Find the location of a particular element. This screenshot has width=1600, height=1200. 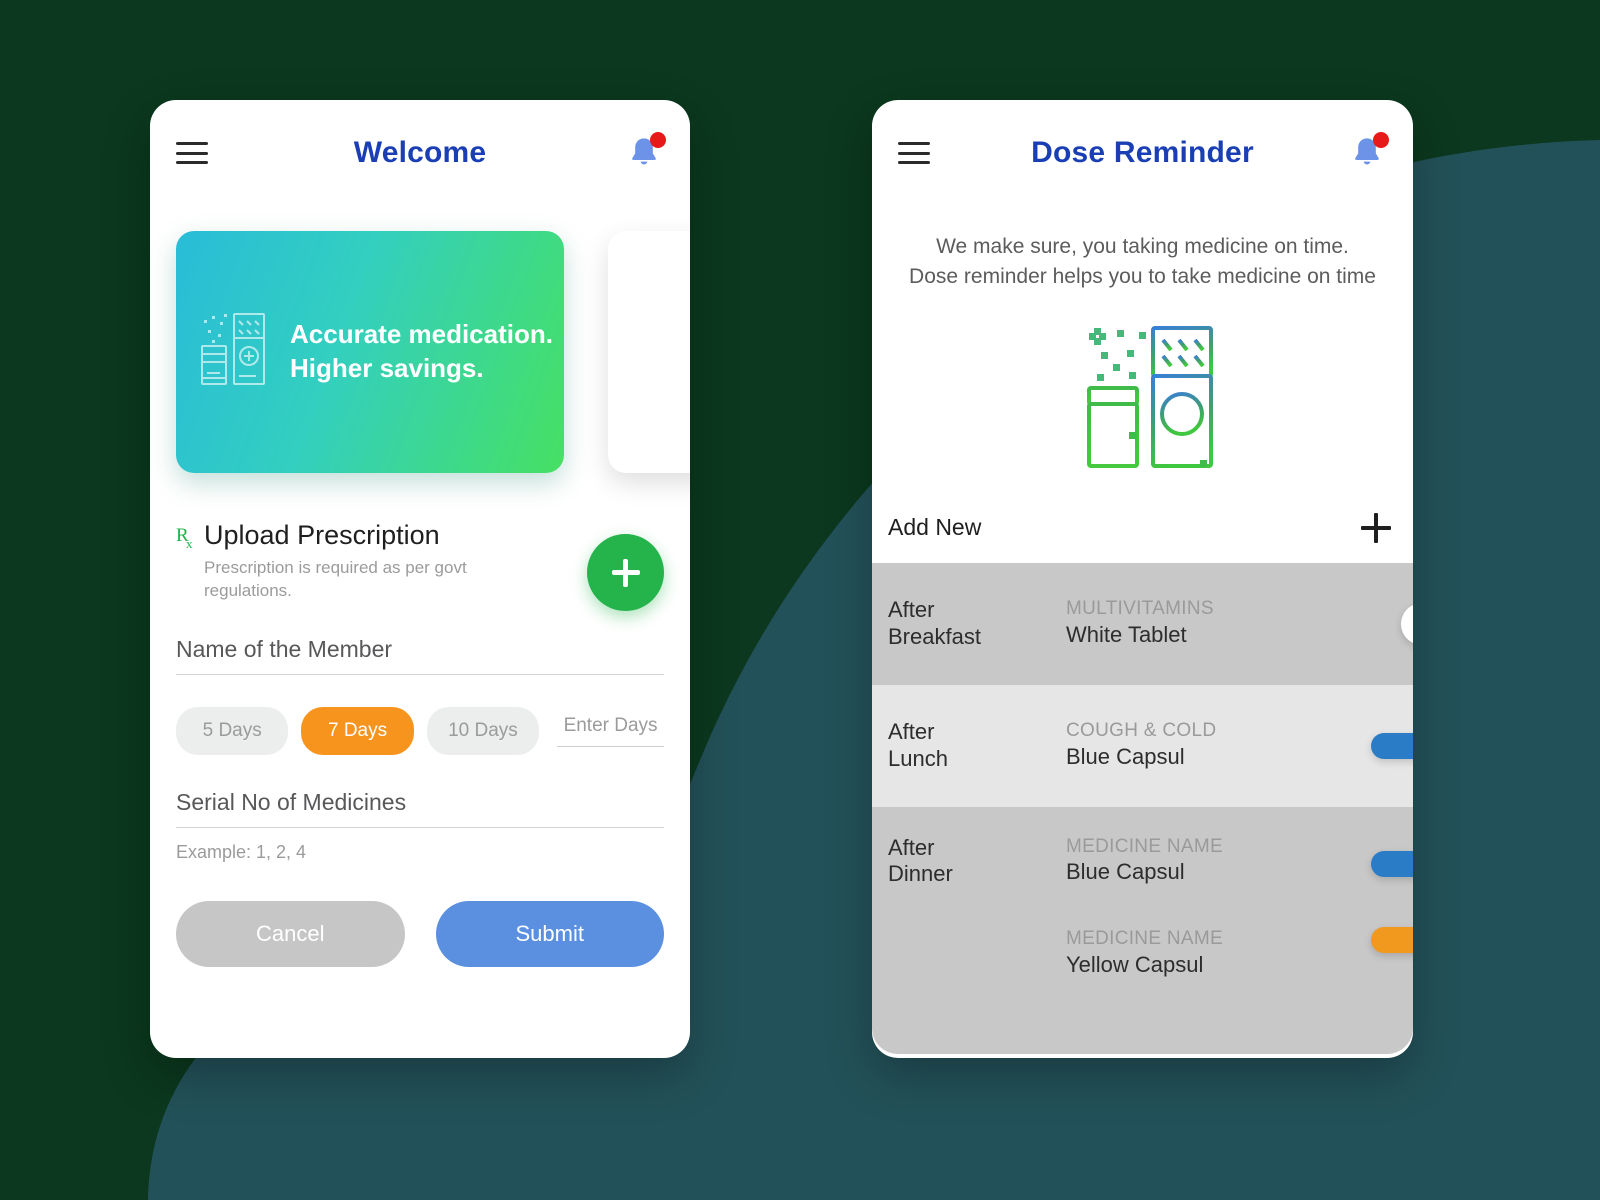

serial-no-label: Serial No of Medicines is located at coordinates (291, 802).